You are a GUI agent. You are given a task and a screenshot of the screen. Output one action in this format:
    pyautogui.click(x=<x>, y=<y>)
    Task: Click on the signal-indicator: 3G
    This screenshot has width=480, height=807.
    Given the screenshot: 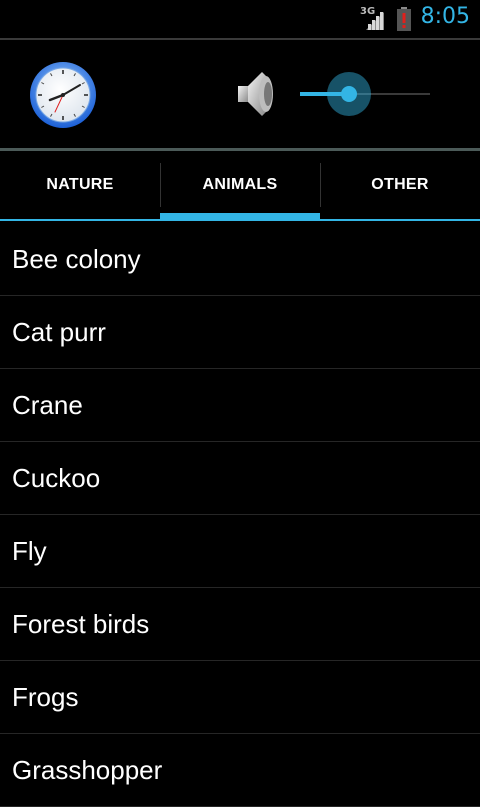 What is the action you would take?
    pyautogui.click(x=375, y=19)
    